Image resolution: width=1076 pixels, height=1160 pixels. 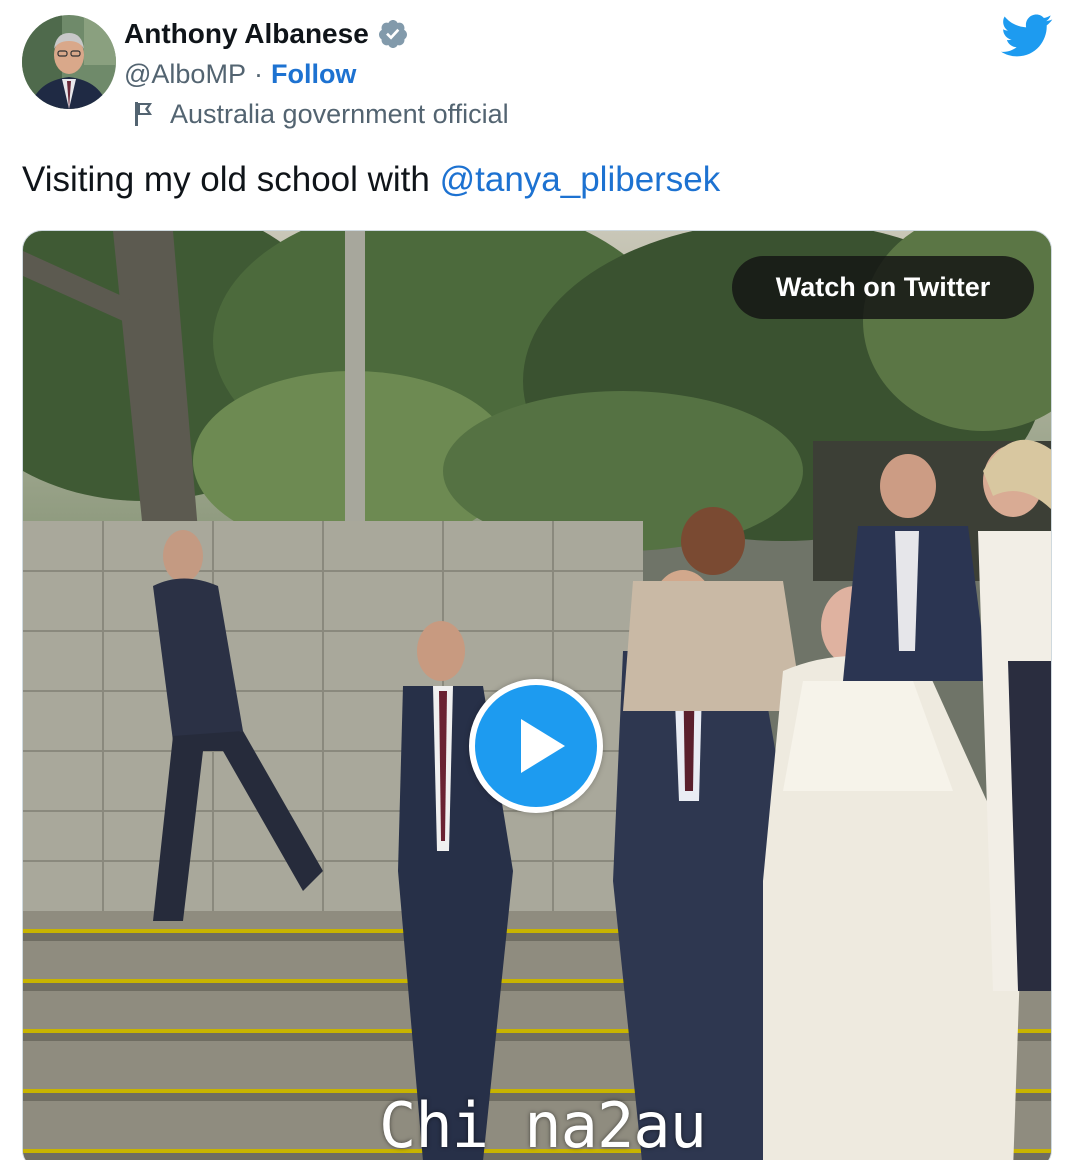 What do you see at coordinates (543, 1124) in the screenshot?
I see `watermark-text: Chi na2au` at bounding box center [543, 1124].